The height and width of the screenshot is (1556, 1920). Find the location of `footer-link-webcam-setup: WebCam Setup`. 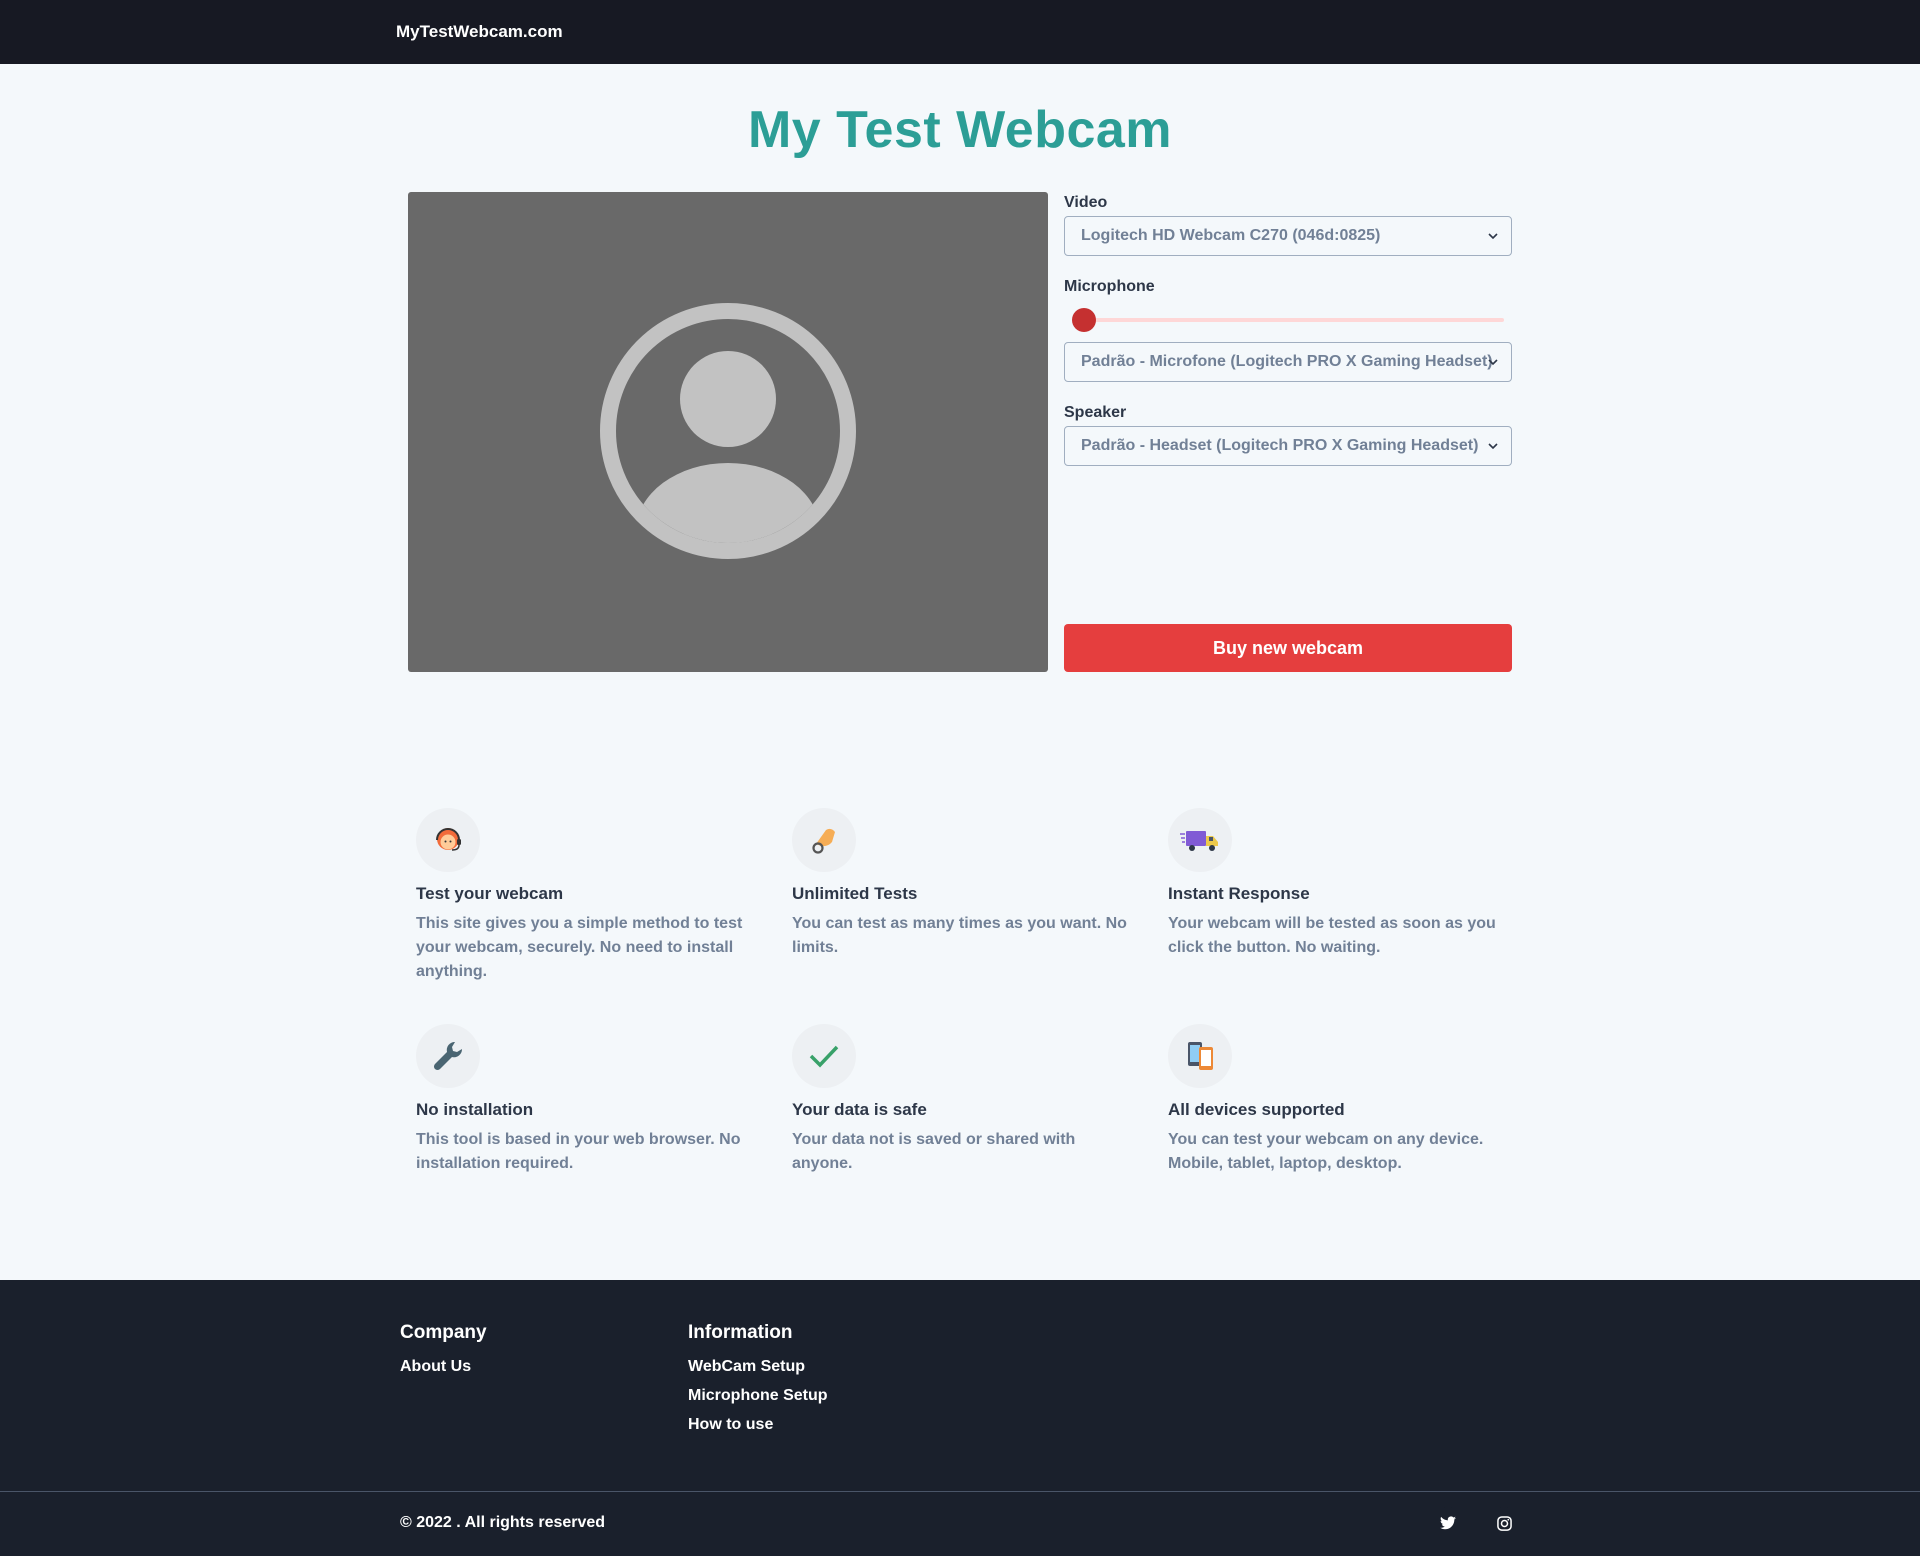

footer-link-webcam-setup: WebCam Setup is located at coordinates (832, 1367).